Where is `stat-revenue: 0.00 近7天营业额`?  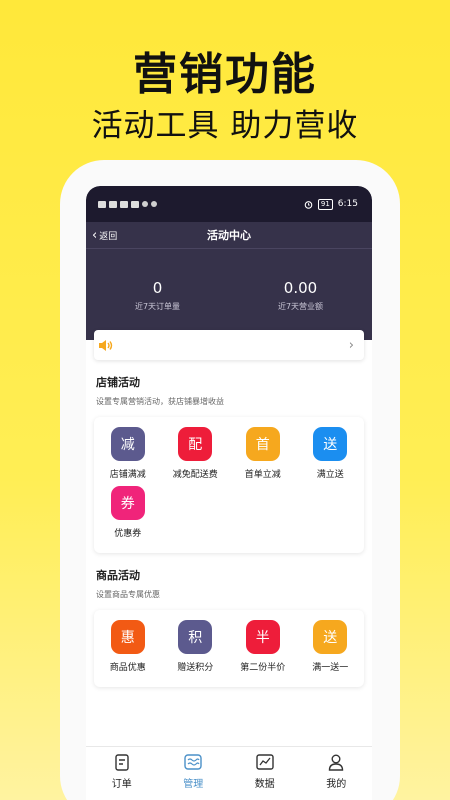 stat-revenue: 0.00 近7天营业额 is located at coordinates (300, 295).